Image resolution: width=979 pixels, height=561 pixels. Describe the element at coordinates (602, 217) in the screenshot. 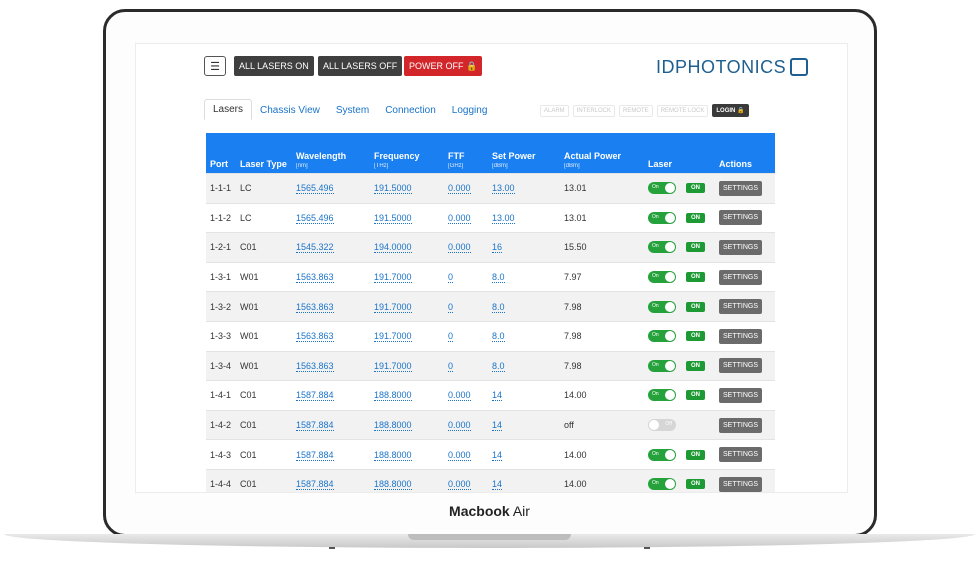

I see `cell-actual-power: 13.01` at that location.